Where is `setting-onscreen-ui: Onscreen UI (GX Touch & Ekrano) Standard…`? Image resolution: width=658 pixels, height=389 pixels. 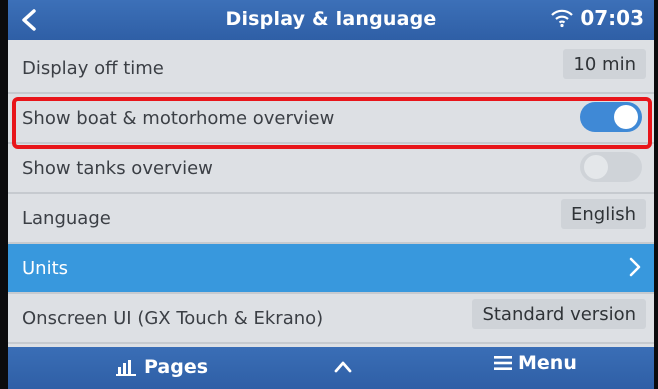 setting-onscreen-ui: Onscreen UI (GX Touch & Ekrano) Standard… is located at coordinates (331, 319).